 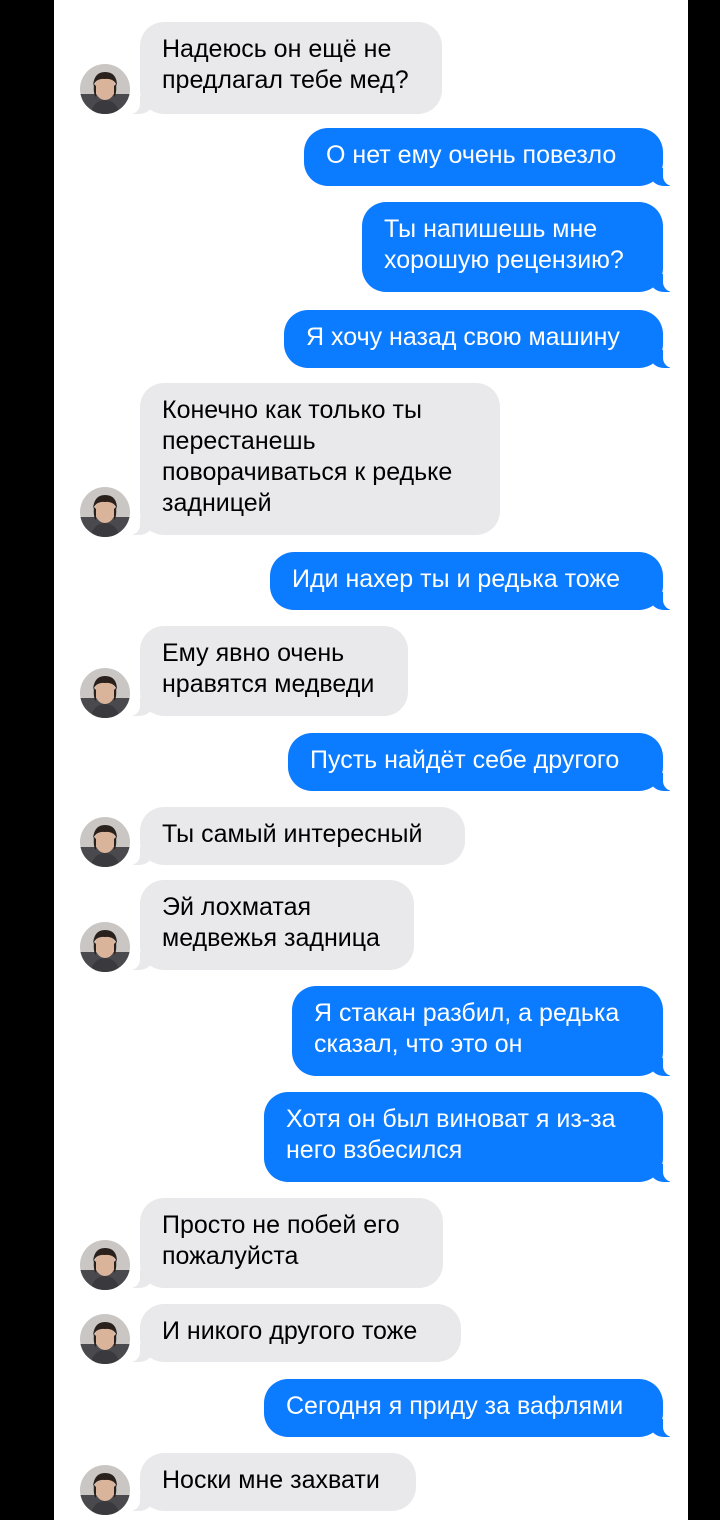 I want to click on message-row: Носки мне захвати, so click(x=371, y=1484).